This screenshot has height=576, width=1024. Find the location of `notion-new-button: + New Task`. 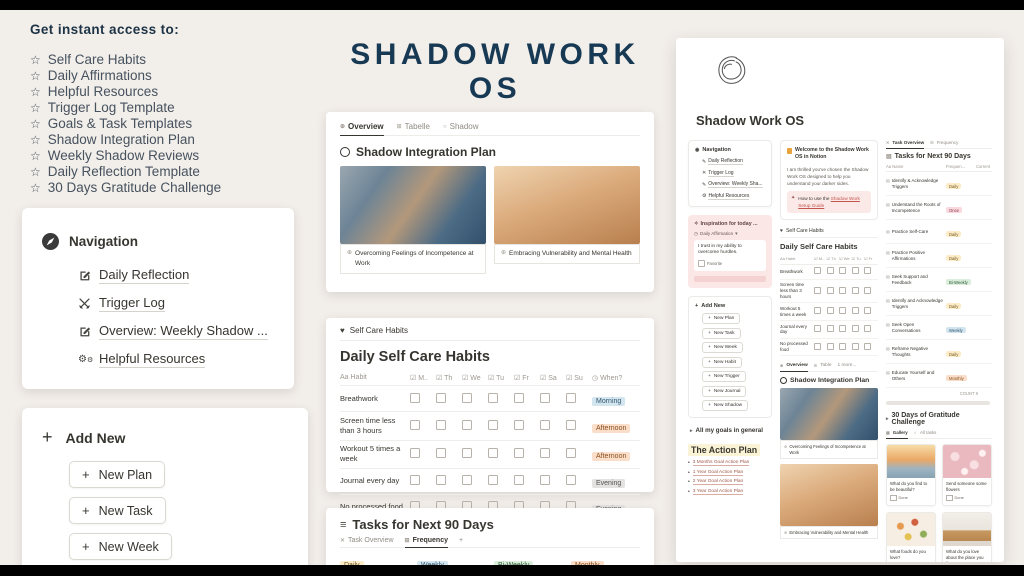

notion-new-button: + New Task is located at coordinates (721, 333).